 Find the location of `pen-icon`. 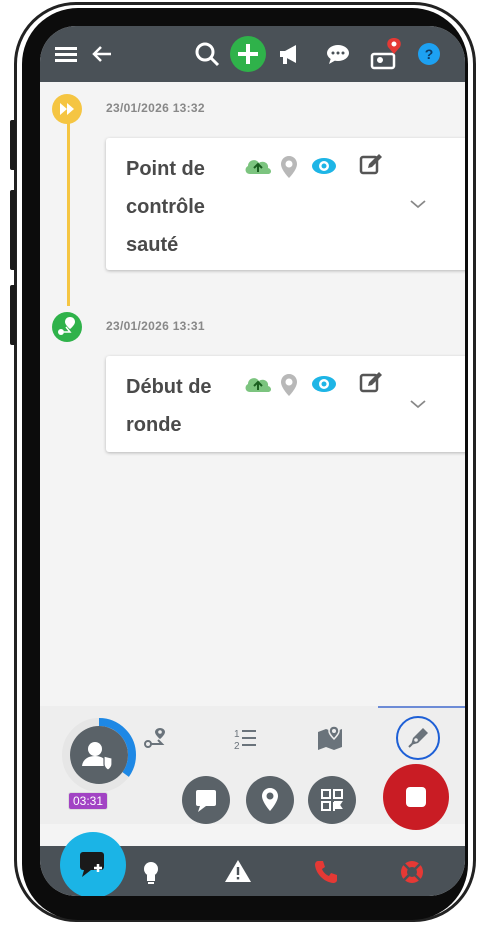

pen-icon is located at coordinates (418, 738).